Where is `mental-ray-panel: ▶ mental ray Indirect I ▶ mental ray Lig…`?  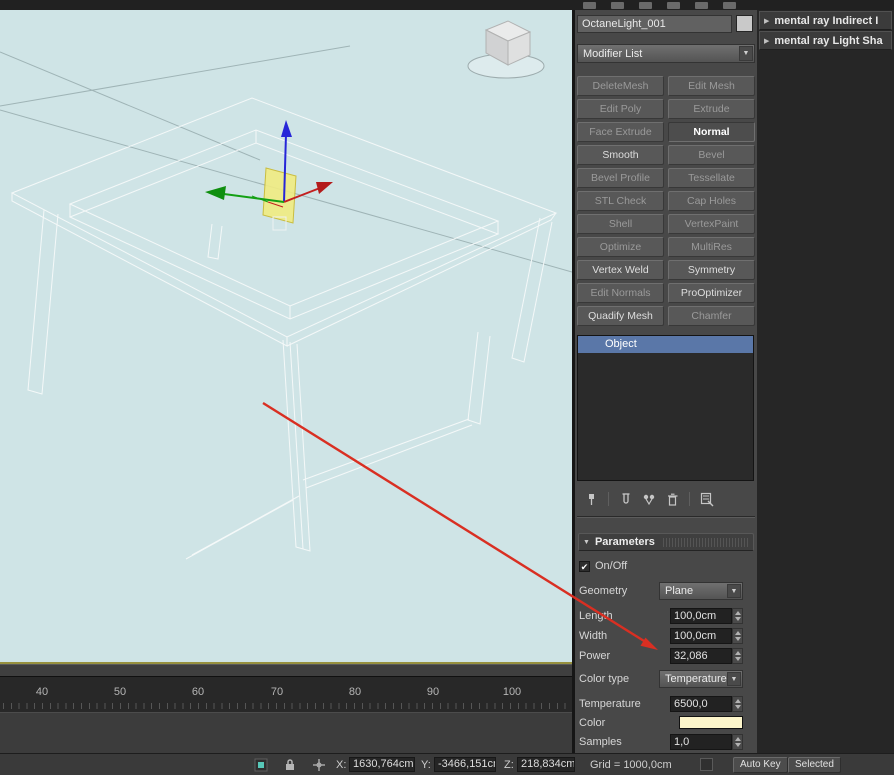
mental-ray-panel: ▶ mental ray Indirect I ▶ mental ray Lig… is located at coordinates (825, 381).